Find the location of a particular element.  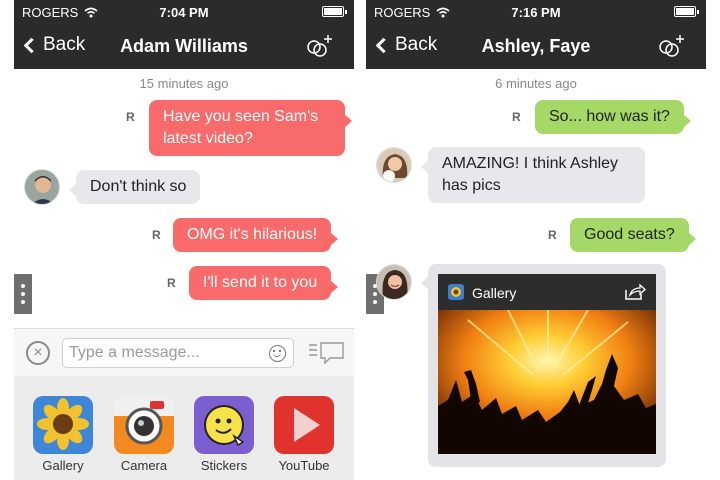

message-timestamp: 15 minutes ago is located at coordinates (184, 83).